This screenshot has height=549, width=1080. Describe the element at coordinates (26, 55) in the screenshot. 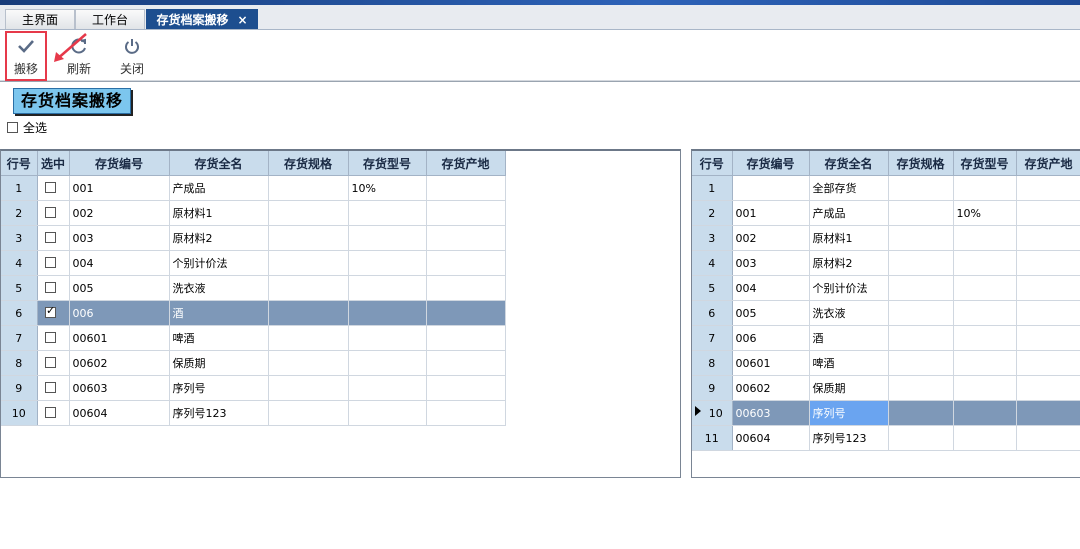

I see `move-button: 搬移` at that location.